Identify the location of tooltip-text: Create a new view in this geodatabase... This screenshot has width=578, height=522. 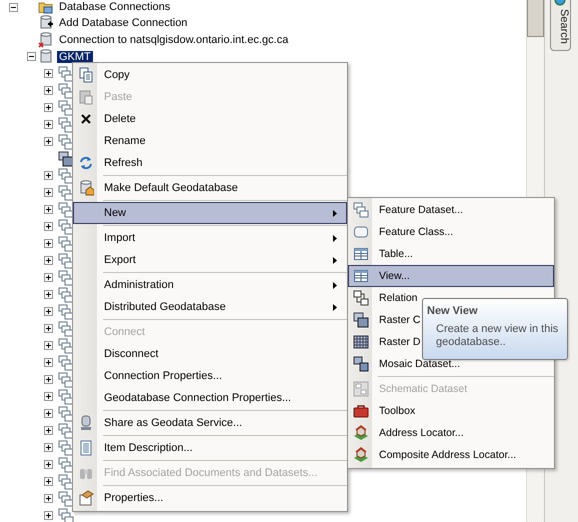
(497, 336).